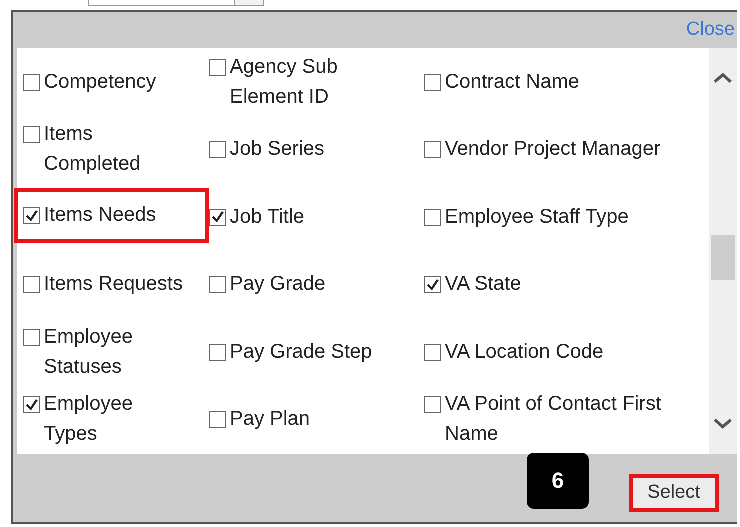 Image resolution: width=740 pixels, height=527 pixels. I want to click on step-badge: 6, so click(558, 481).